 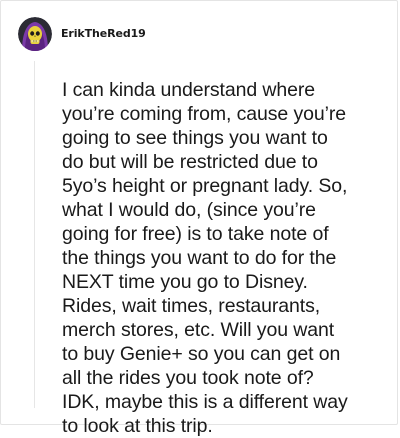 I want to click on skeletor-avatar-icon, so click(x=35, y=34).